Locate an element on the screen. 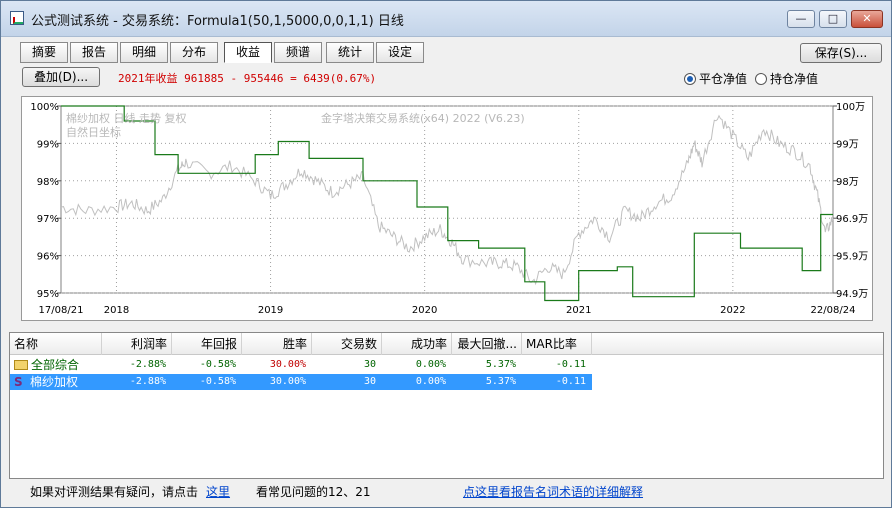  radio-closed-equity-label: 平仓净值 is located at coordinates (723, 79).